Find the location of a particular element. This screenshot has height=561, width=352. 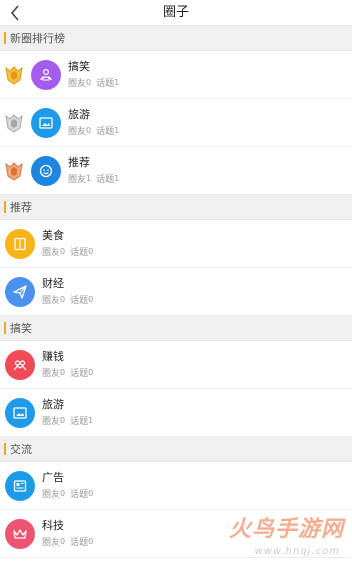

circle-info: 科技 圈友0 话题0 is located at coordinates (67, 534).